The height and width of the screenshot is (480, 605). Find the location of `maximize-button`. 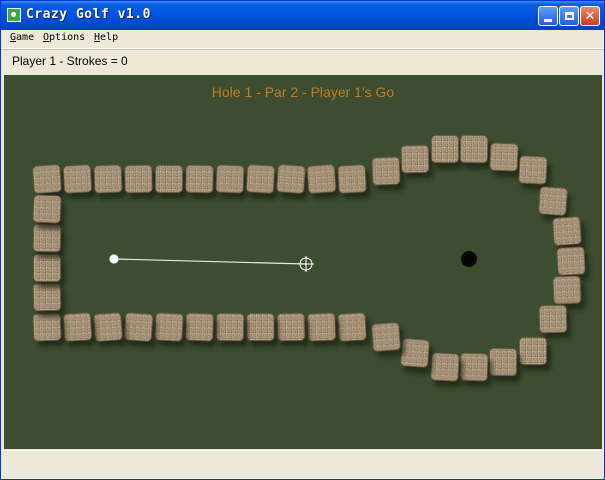

maximize-button is located at coordinates (569, 16).